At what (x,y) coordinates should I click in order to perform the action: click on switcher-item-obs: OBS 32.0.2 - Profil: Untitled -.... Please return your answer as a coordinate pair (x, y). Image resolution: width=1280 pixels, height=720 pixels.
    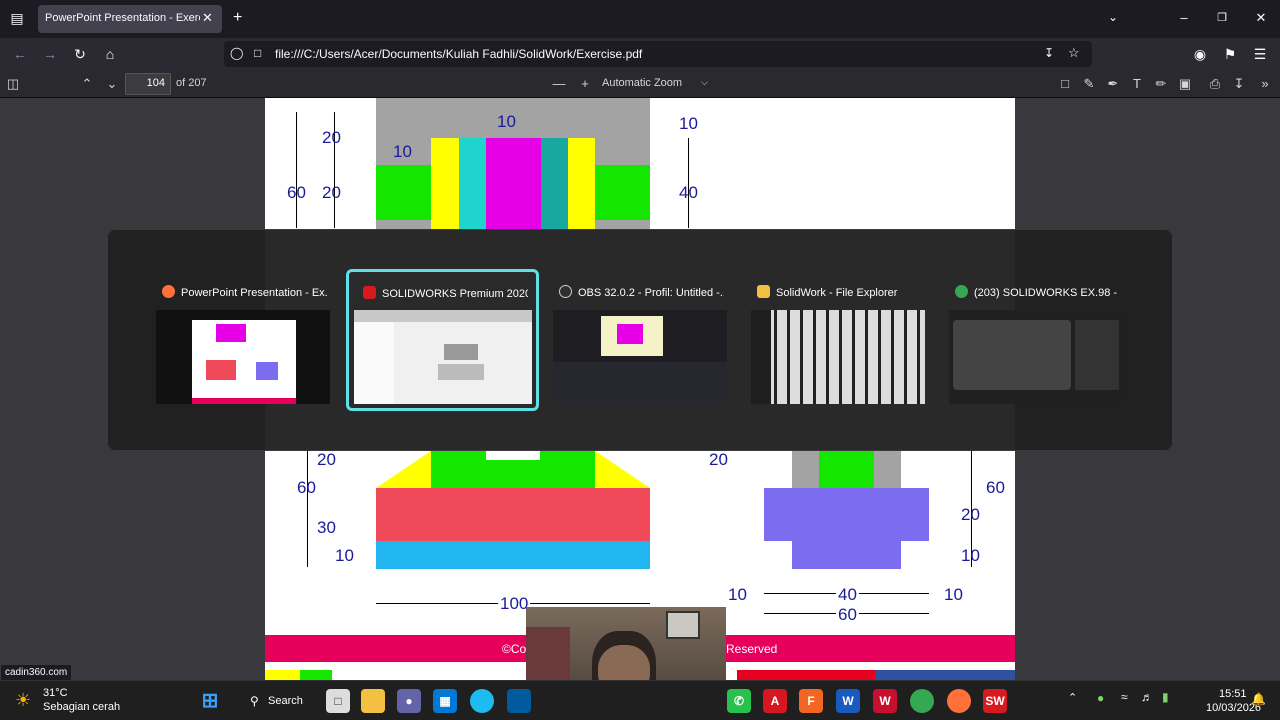
    Looking at the image, I should click on (640, 341).